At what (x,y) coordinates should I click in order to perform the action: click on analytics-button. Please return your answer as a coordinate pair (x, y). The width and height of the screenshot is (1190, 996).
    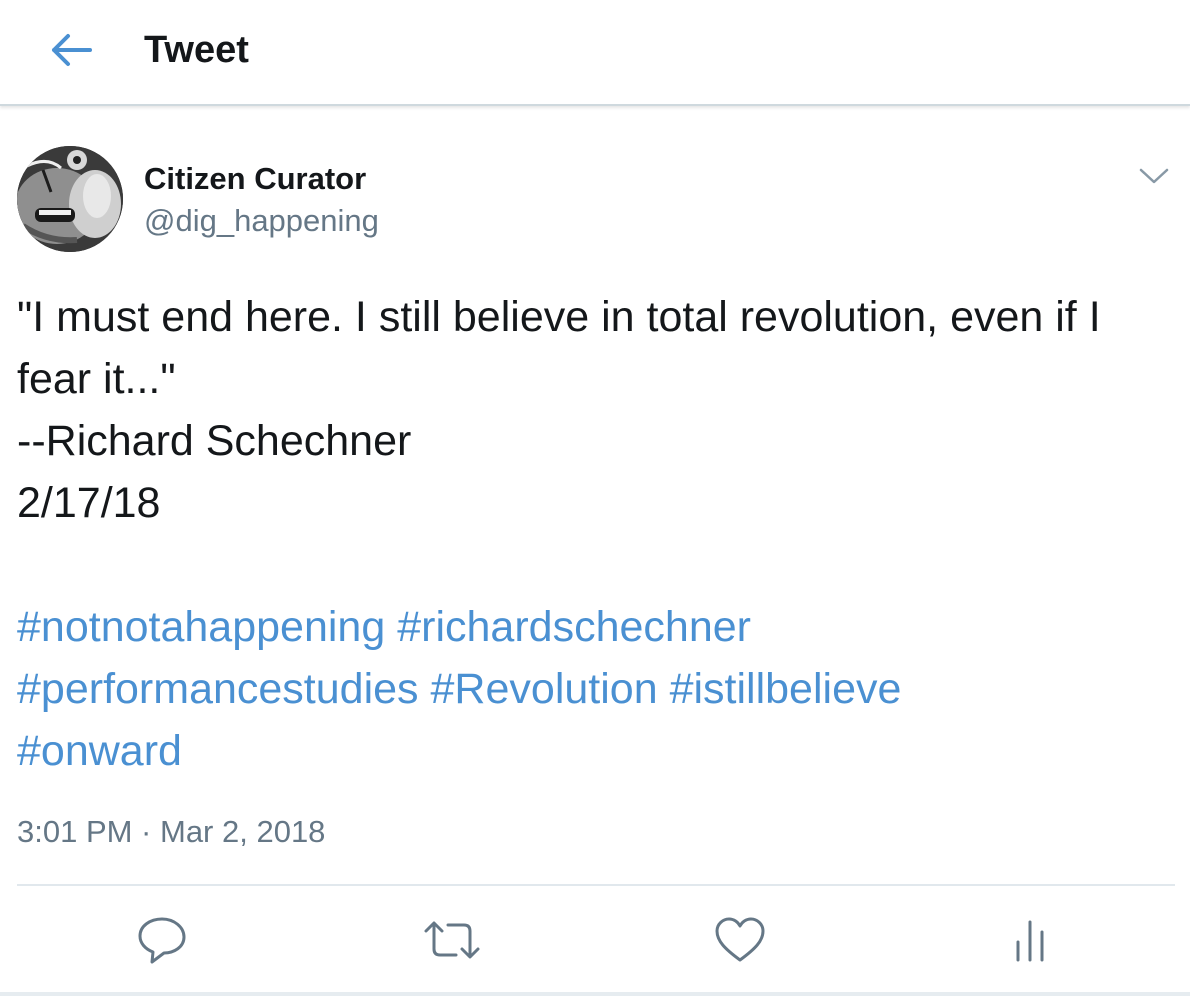
    Looking at the image, I should click on (1030, 940).